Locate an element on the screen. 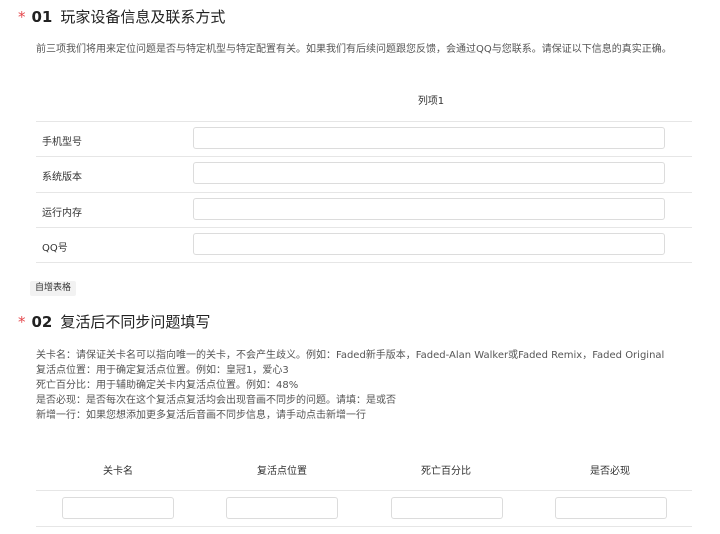  row-label: QQ号 is located at coordinates (55, 248).